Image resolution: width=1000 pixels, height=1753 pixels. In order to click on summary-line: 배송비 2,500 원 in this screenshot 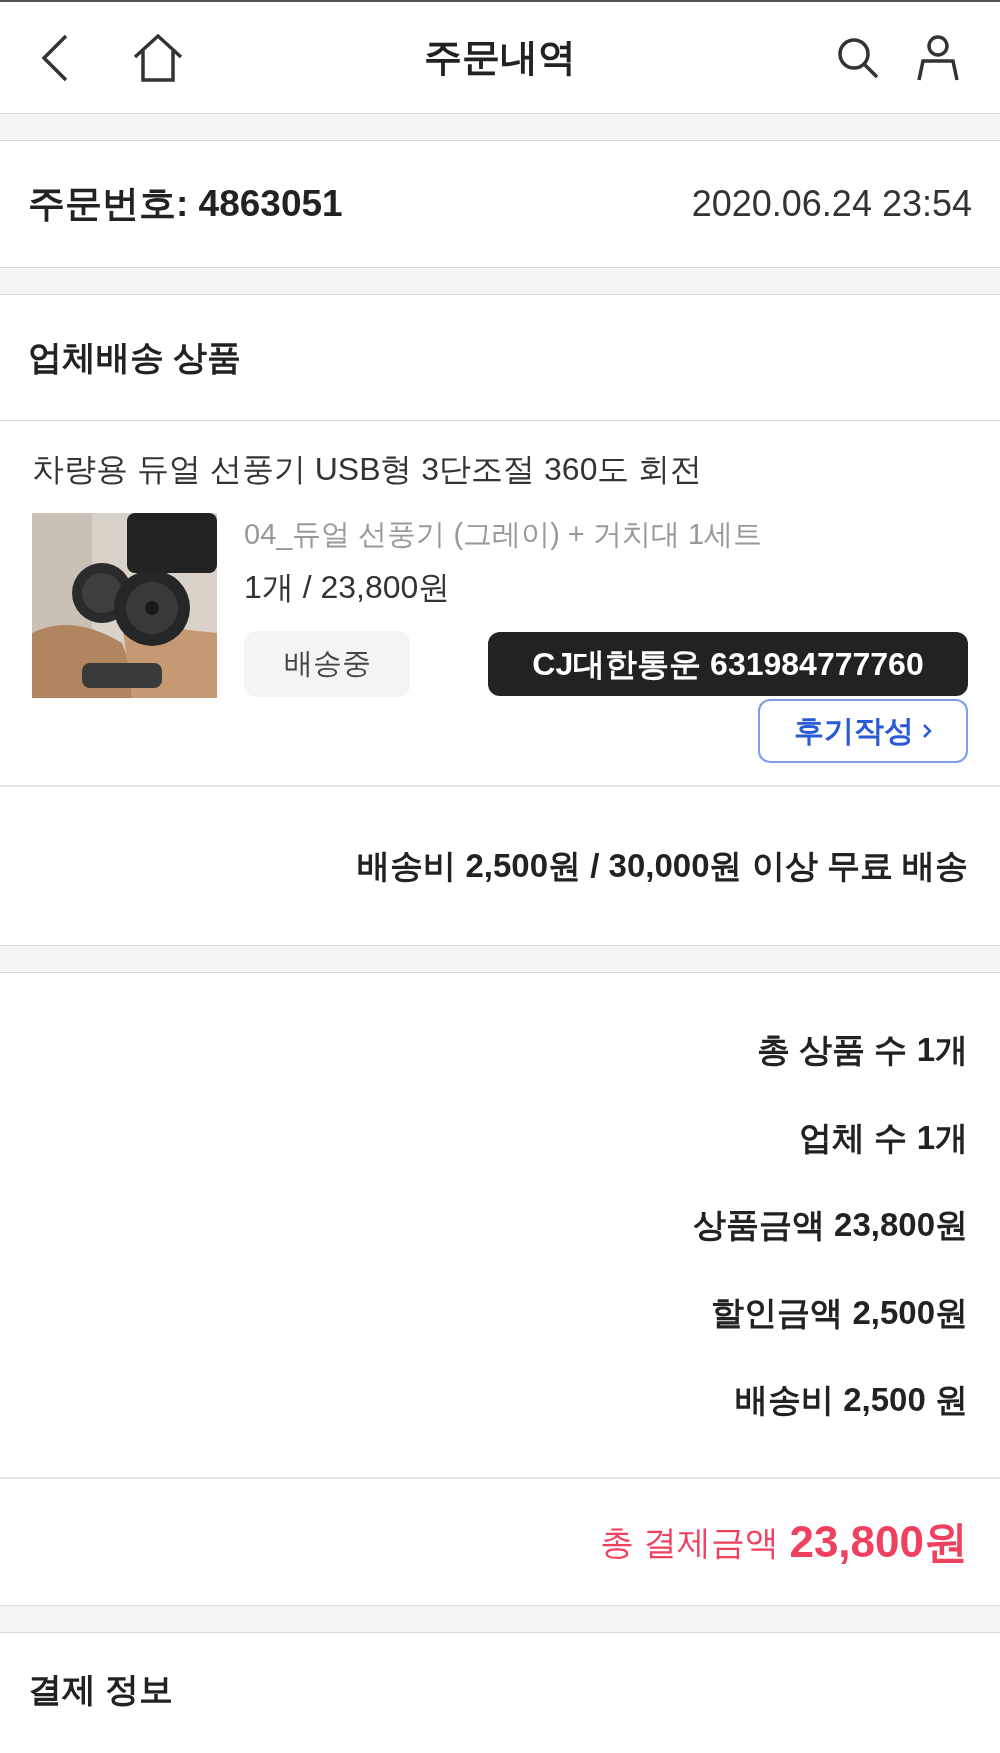, I will do `click(851, 1400)`.